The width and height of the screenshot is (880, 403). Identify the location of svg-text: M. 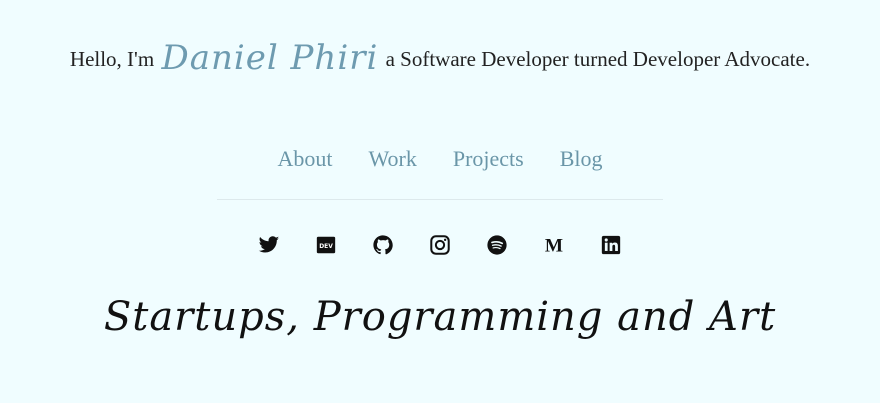
(554, 245).